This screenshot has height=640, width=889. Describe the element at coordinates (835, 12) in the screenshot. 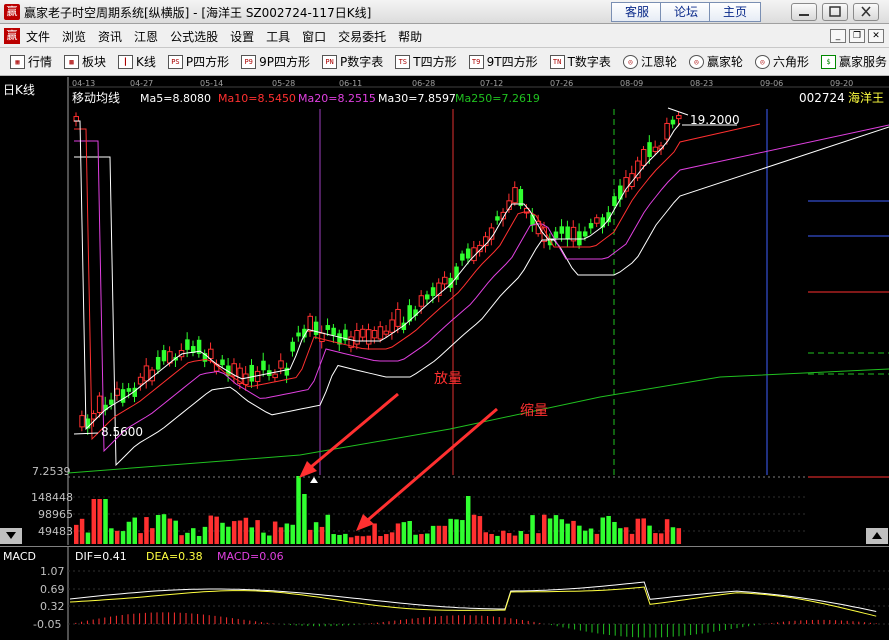

I see `maximize-button` at that location.